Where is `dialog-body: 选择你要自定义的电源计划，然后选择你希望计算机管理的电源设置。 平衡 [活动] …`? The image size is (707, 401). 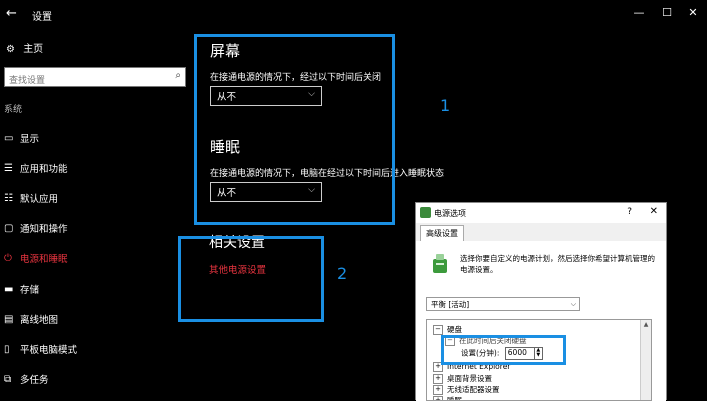 dialog-body: 选择你要自定义的电源计划，然后选择你希望计算机管理的电源设置。 平衡 [活动] … is located at coordinates (541, 321).